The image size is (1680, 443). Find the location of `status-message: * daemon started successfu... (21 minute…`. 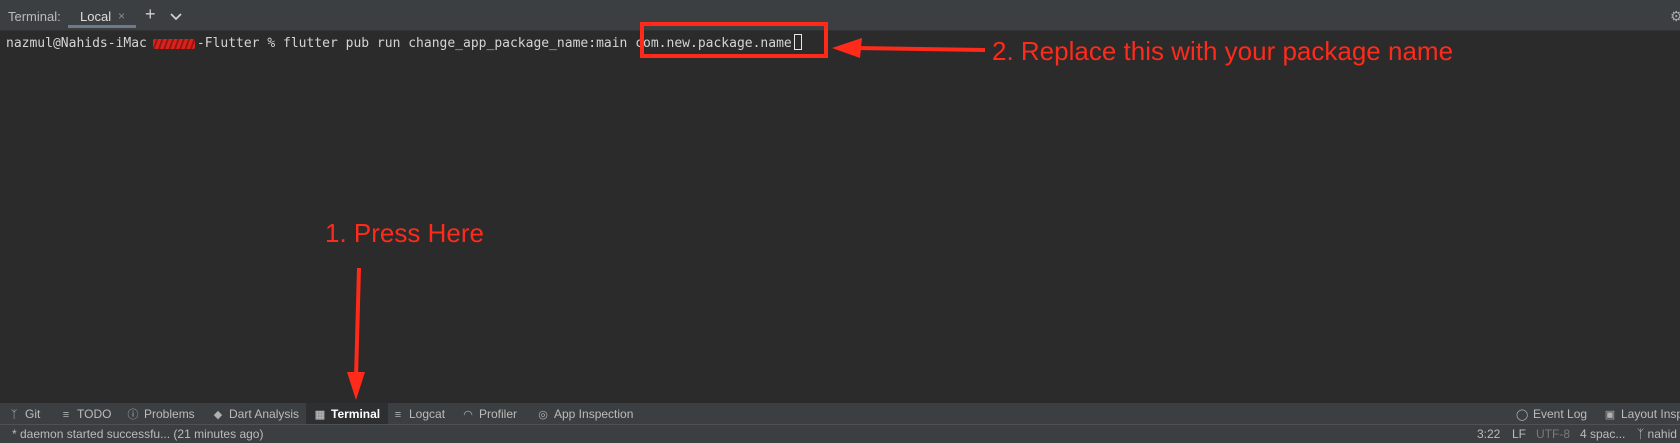

status-message: * daemon started successfu... (21 minute… is located at coordinates (137, 434).